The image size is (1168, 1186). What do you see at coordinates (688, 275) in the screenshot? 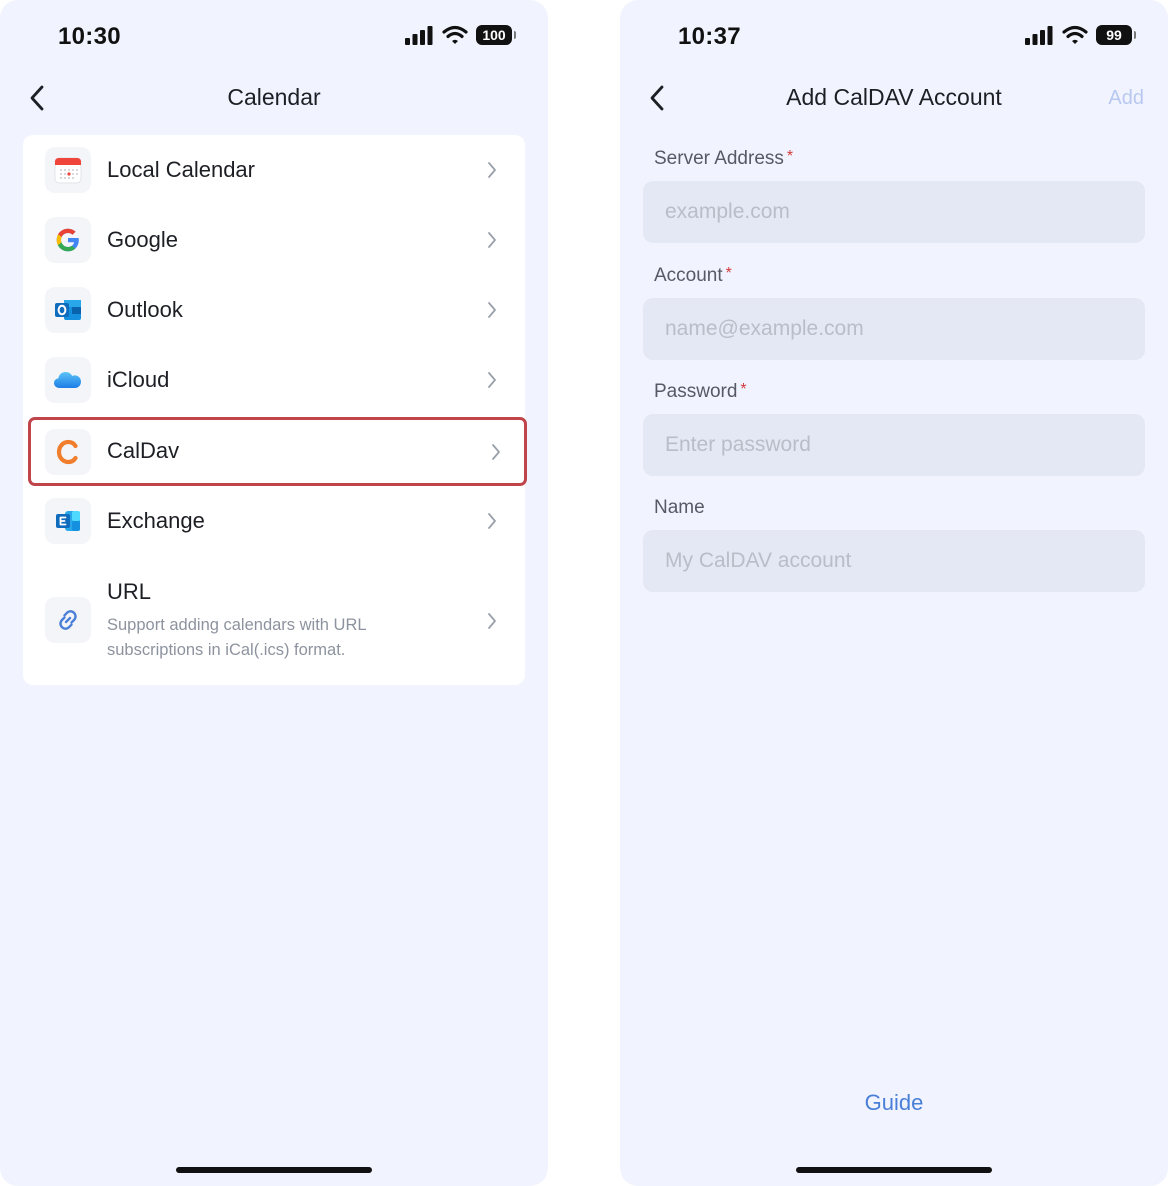
I see `field-label-text: Account` at bounding box center [688, 275].